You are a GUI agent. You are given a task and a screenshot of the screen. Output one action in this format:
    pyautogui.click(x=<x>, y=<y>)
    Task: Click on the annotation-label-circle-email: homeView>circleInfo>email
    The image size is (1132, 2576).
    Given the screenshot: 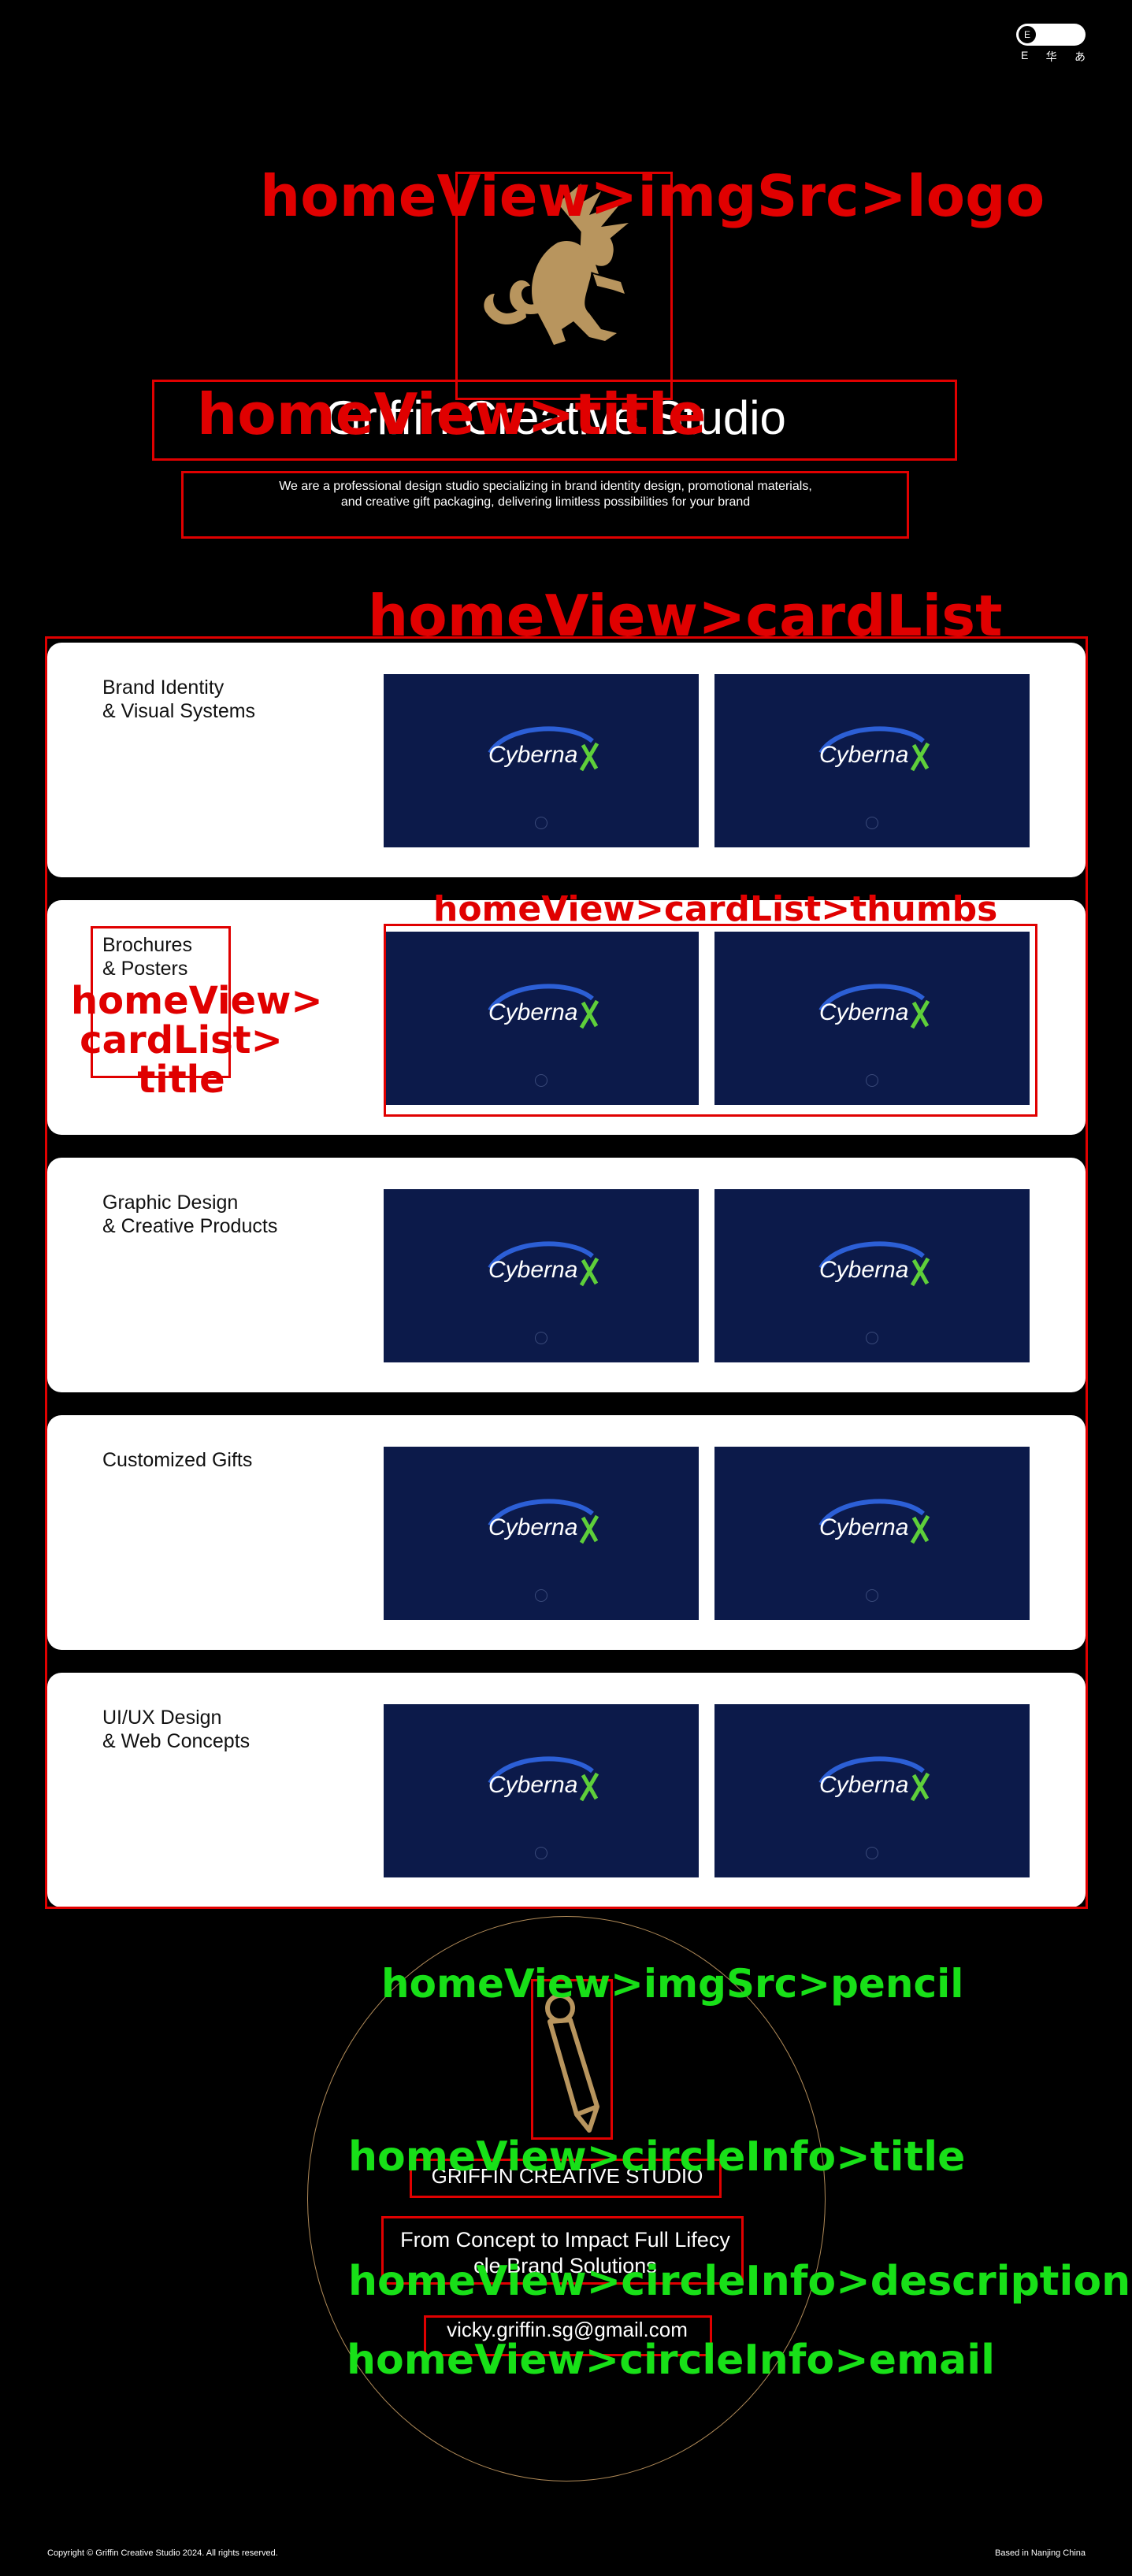 What is the action you would take?
    pyautogui.click(x=671, y=2360)
    